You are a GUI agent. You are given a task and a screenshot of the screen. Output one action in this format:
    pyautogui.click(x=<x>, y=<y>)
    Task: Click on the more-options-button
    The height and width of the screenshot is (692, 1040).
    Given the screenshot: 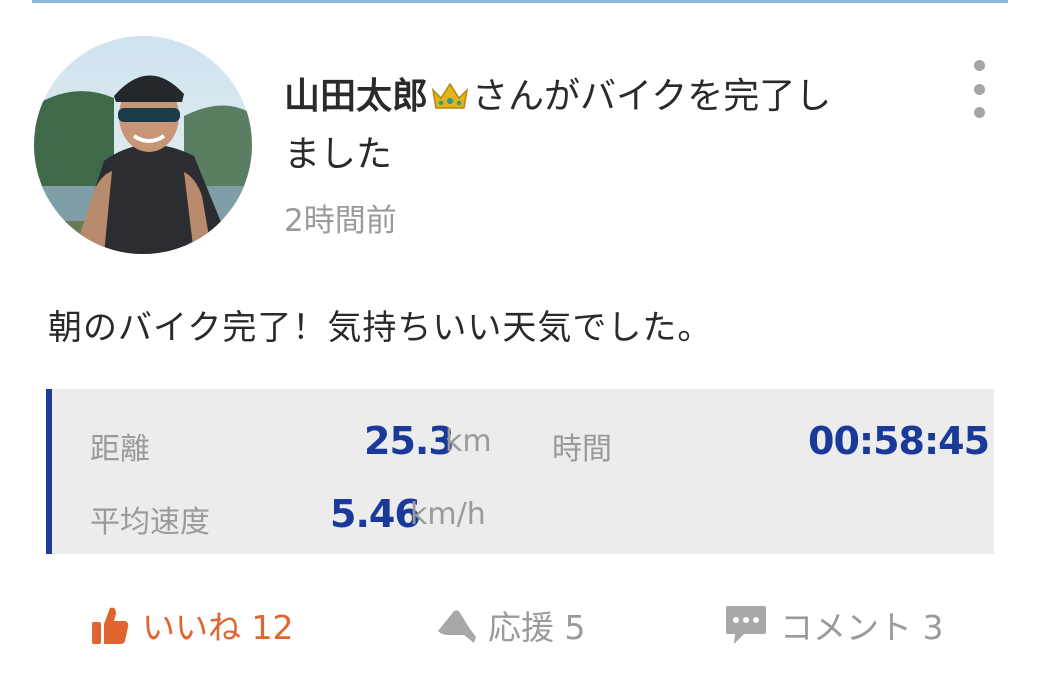 What is the action you would take?
    pyautogui.click(x=979, y=89)
    